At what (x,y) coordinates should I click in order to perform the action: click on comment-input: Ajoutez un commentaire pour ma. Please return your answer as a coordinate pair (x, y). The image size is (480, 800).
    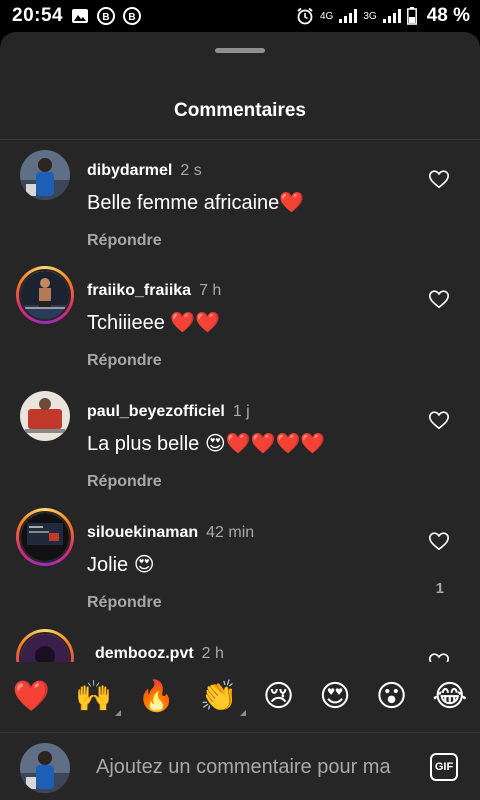
    Looking at the image, I should click on (243, 767).